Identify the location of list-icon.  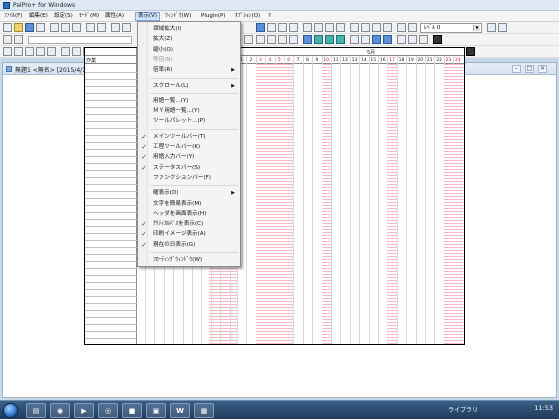
(365, 27).